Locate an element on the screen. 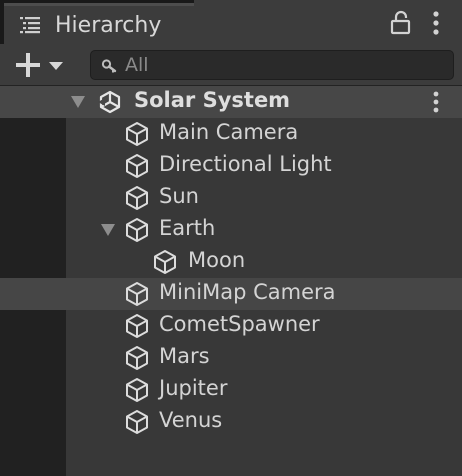 The height and width of the screenshot is (476, 462). scene-name: Solar System is located at coordinates (212, 100).